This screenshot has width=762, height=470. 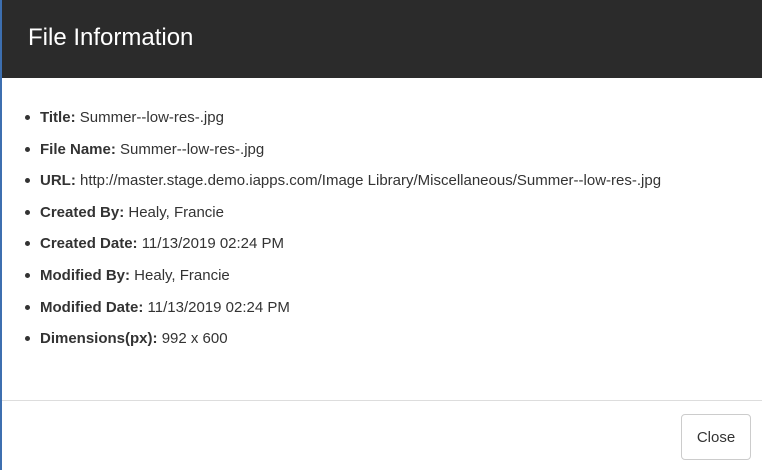 I want to click on info-item-modified-date: Modified Date: 11/13/2019 02:24 PM, so click(x=342, y=308).